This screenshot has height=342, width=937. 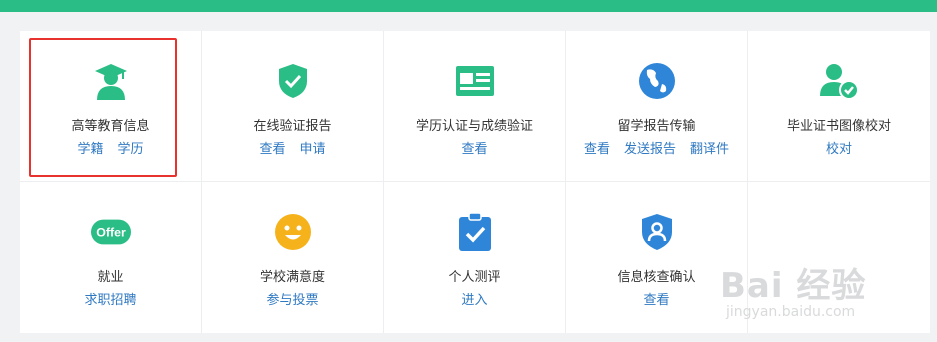 What do you see at coordinates (656, 277) in the screenshot?
I see `service-title: 信息核查确认` at bounding box center [656, 277].